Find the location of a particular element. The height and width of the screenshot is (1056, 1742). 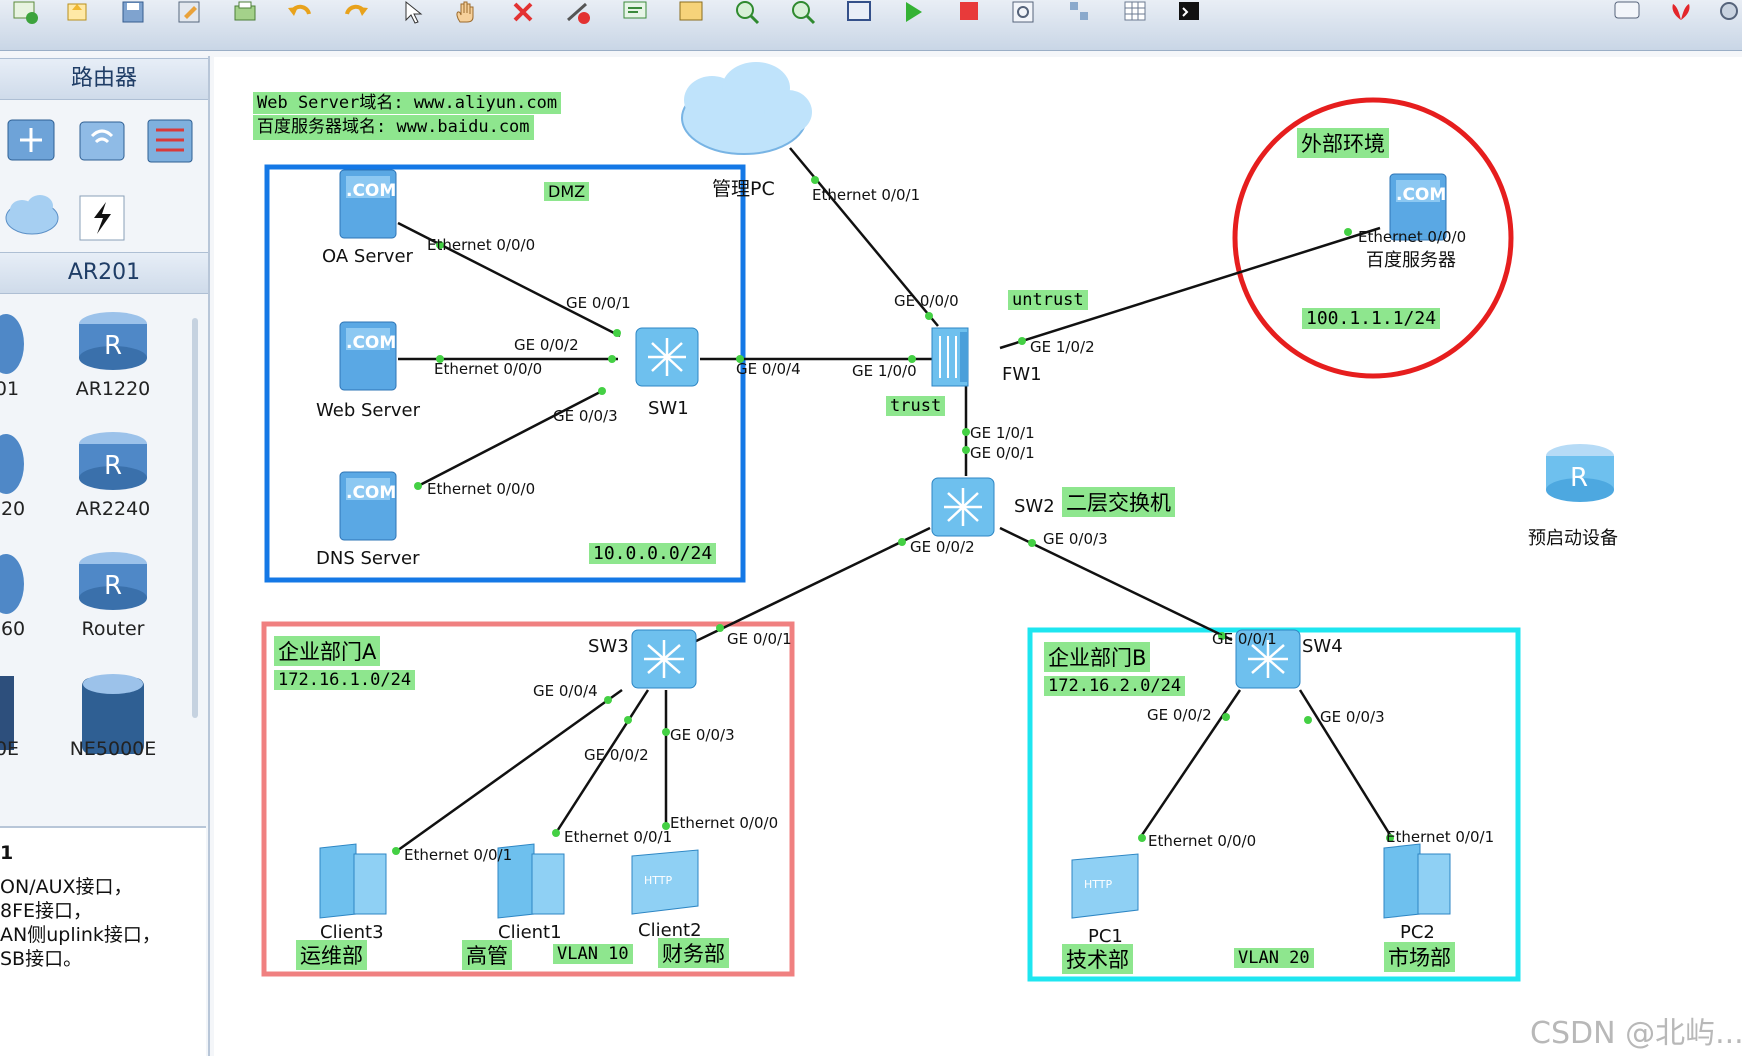

port-label: GE 1/0/1 is located at coordinates (1002, 433).